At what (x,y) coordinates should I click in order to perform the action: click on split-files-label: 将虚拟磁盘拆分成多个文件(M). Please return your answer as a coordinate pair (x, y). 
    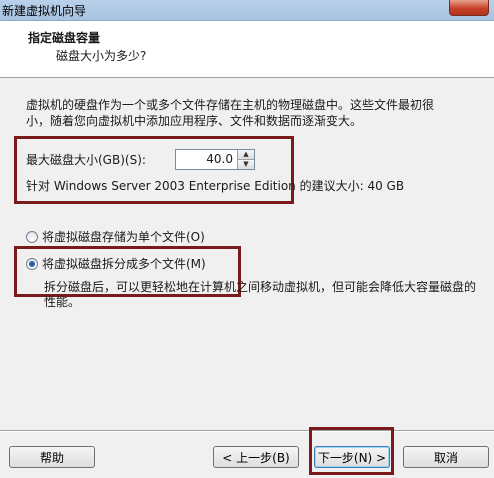
    Looking at the image, I should click on (124, 264).